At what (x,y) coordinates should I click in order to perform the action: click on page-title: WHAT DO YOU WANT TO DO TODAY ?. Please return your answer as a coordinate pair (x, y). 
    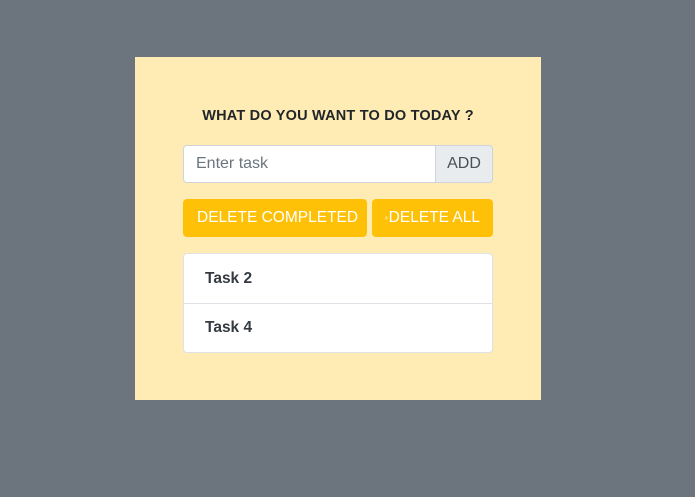
    Looking at the image, I should click on (338, 116).